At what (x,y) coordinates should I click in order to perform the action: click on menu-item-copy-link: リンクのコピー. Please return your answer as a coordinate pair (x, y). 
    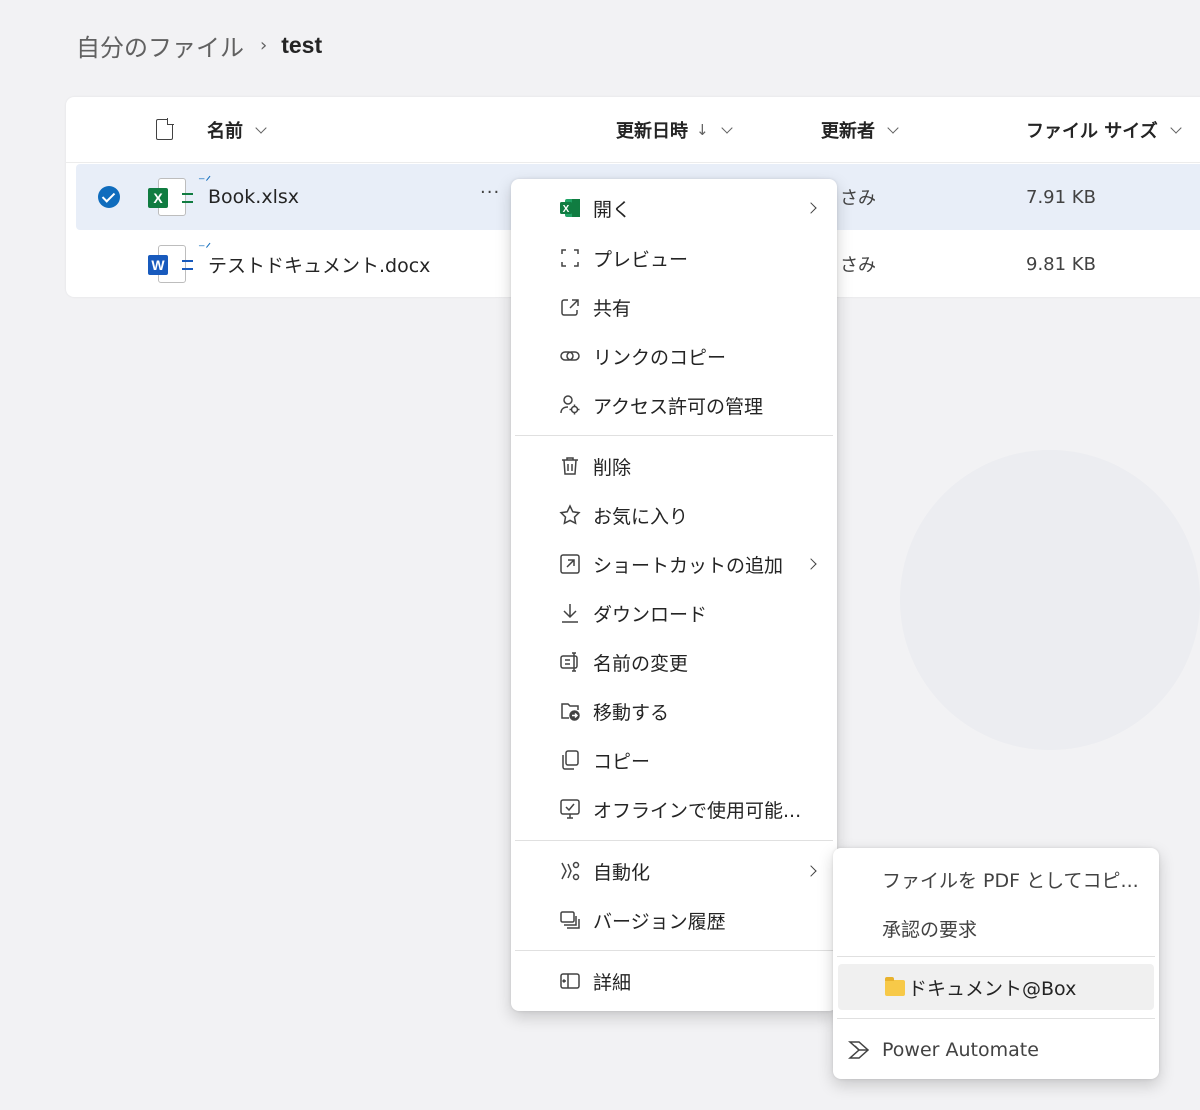
    Looking at the image, I should click on (674, 356).